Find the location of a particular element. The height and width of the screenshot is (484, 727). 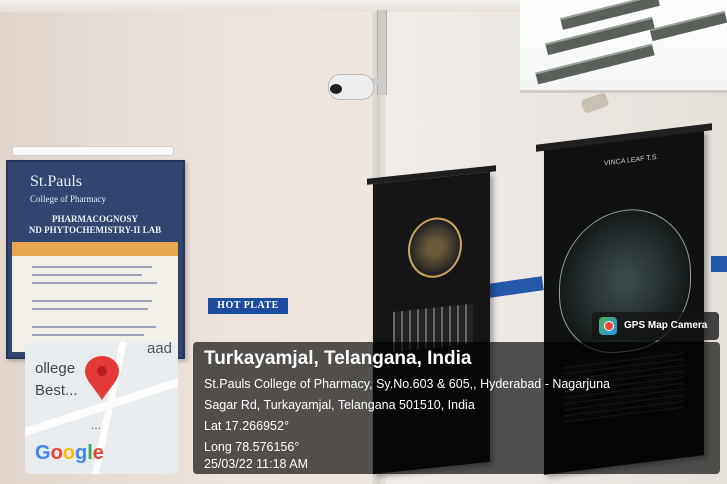

map-label: ollege is located at coordinates (55, 368).